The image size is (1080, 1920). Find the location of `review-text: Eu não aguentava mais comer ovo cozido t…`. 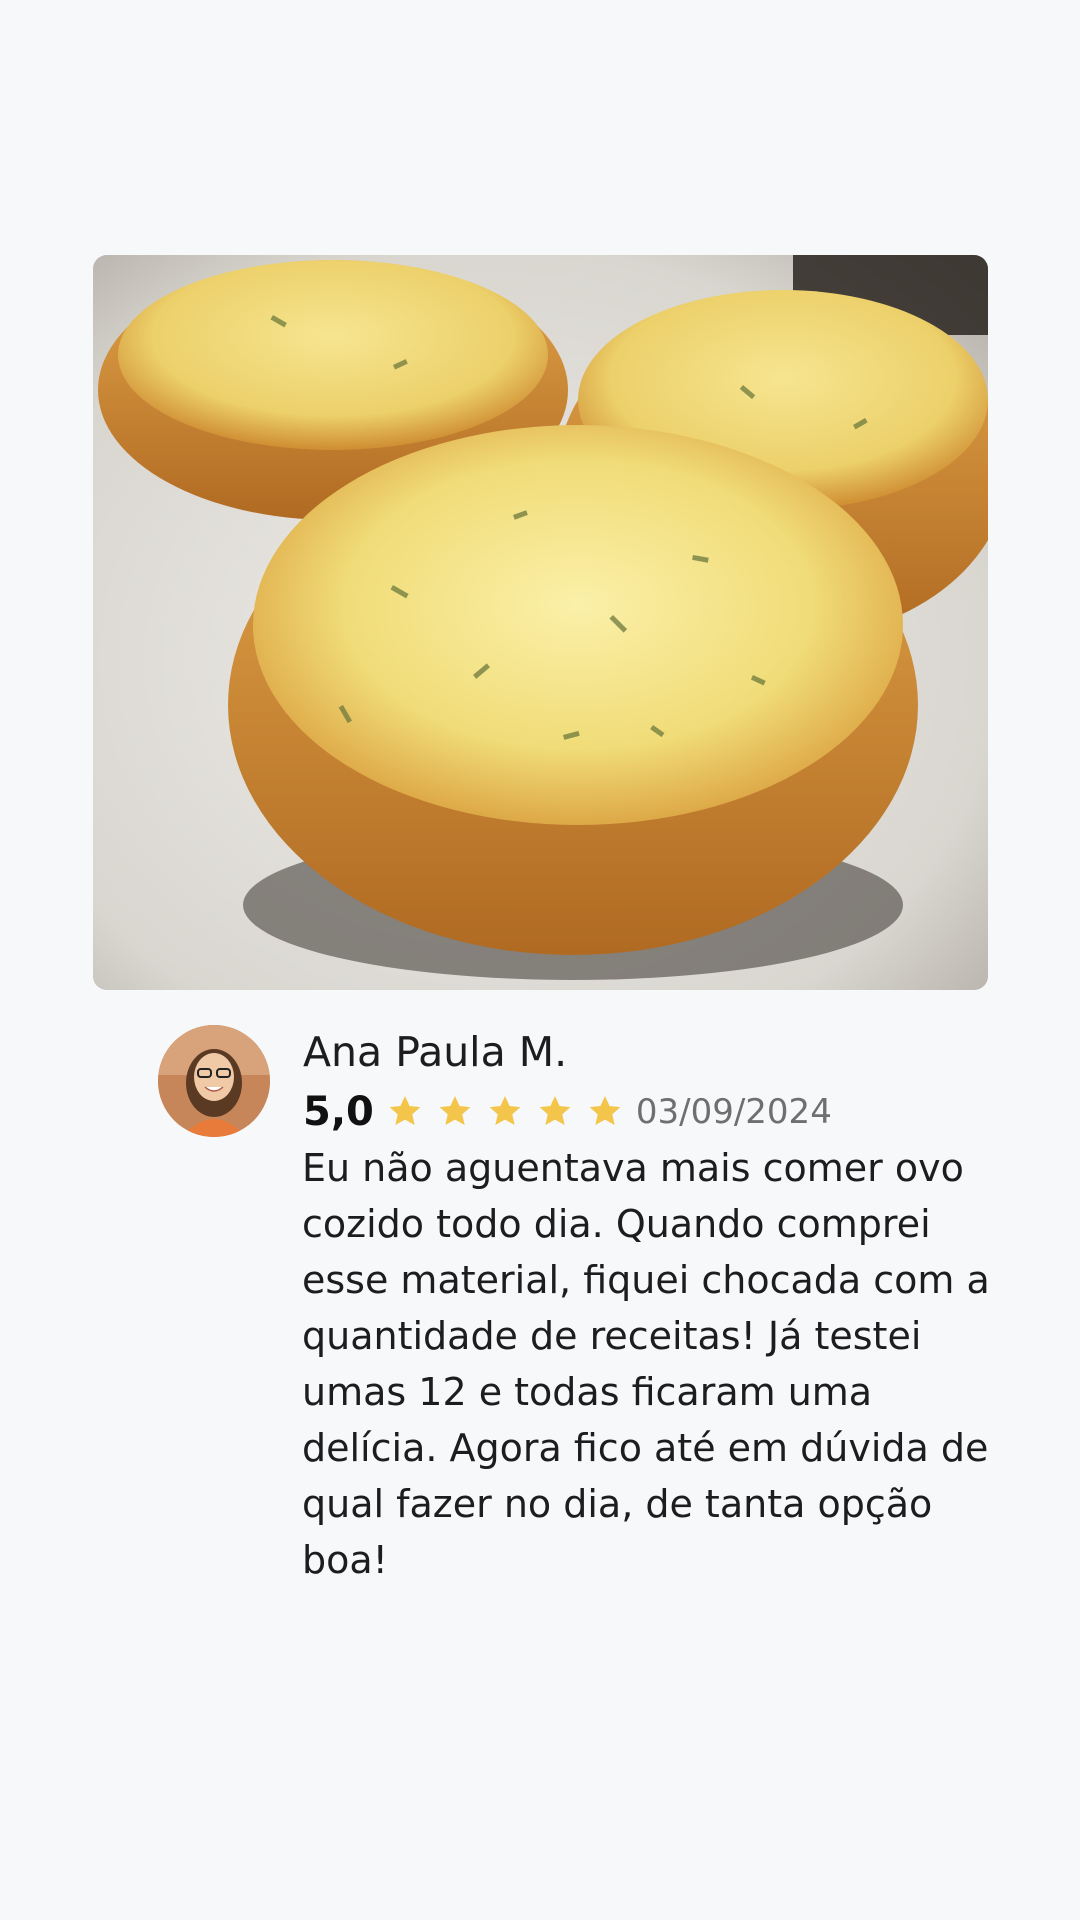

review-text: Eu não aguentava mais comer ovo cozido t… is located at coordinates (646, 1364).